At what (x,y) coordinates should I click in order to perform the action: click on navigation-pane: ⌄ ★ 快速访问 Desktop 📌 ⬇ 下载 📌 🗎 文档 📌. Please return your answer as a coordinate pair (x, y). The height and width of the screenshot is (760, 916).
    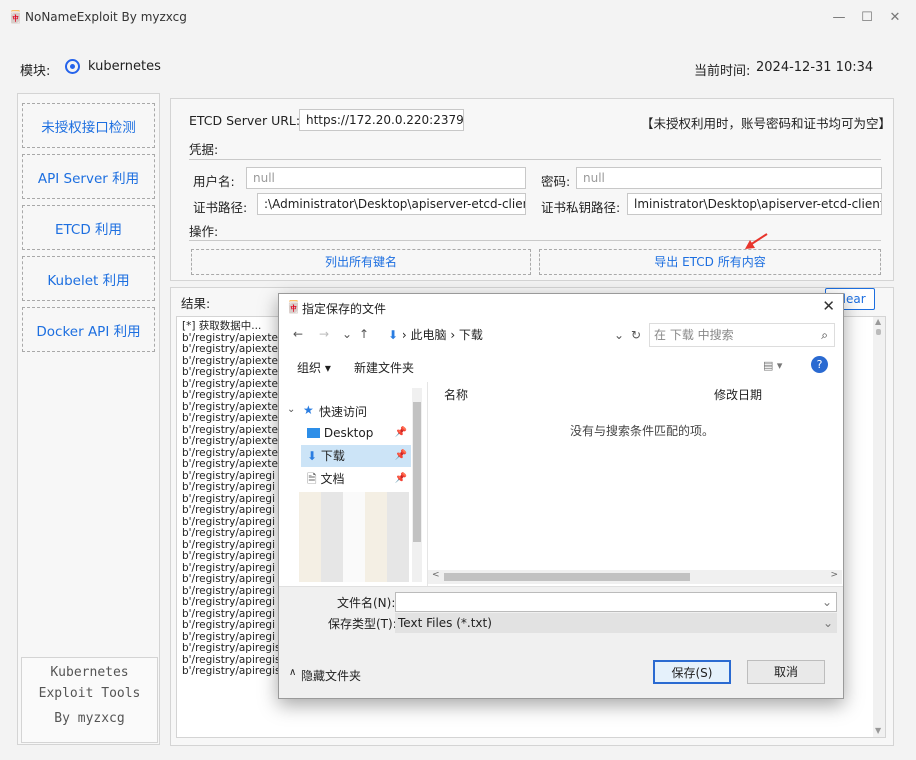
    Looking at the image, I should click on (353, 484).